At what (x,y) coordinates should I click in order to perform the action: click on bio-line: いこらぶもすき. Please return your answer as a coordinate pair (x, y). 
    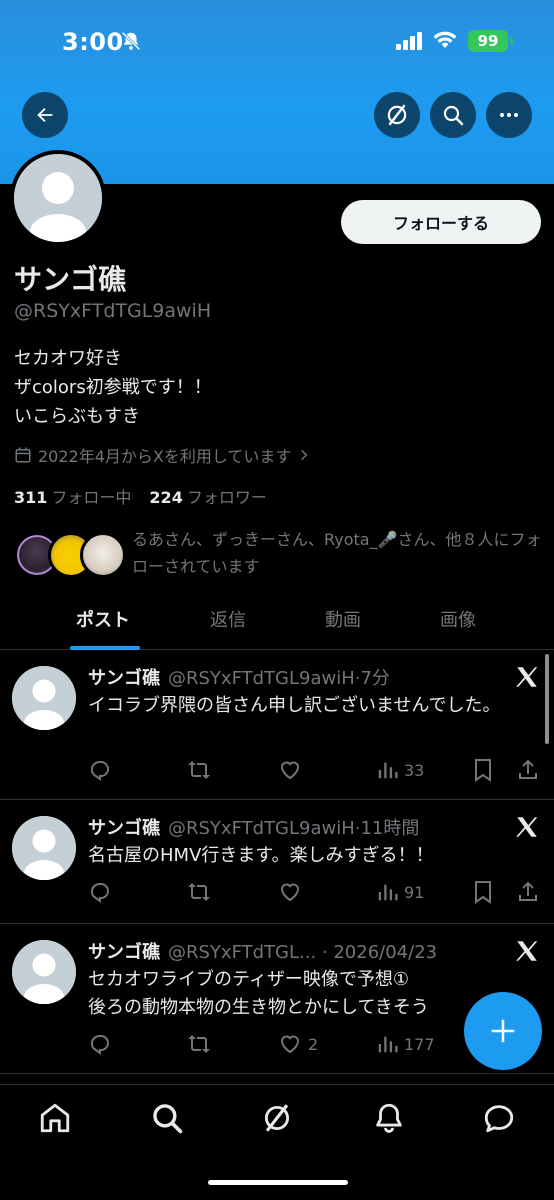
    Looking at the image, I should click on (77, 416).